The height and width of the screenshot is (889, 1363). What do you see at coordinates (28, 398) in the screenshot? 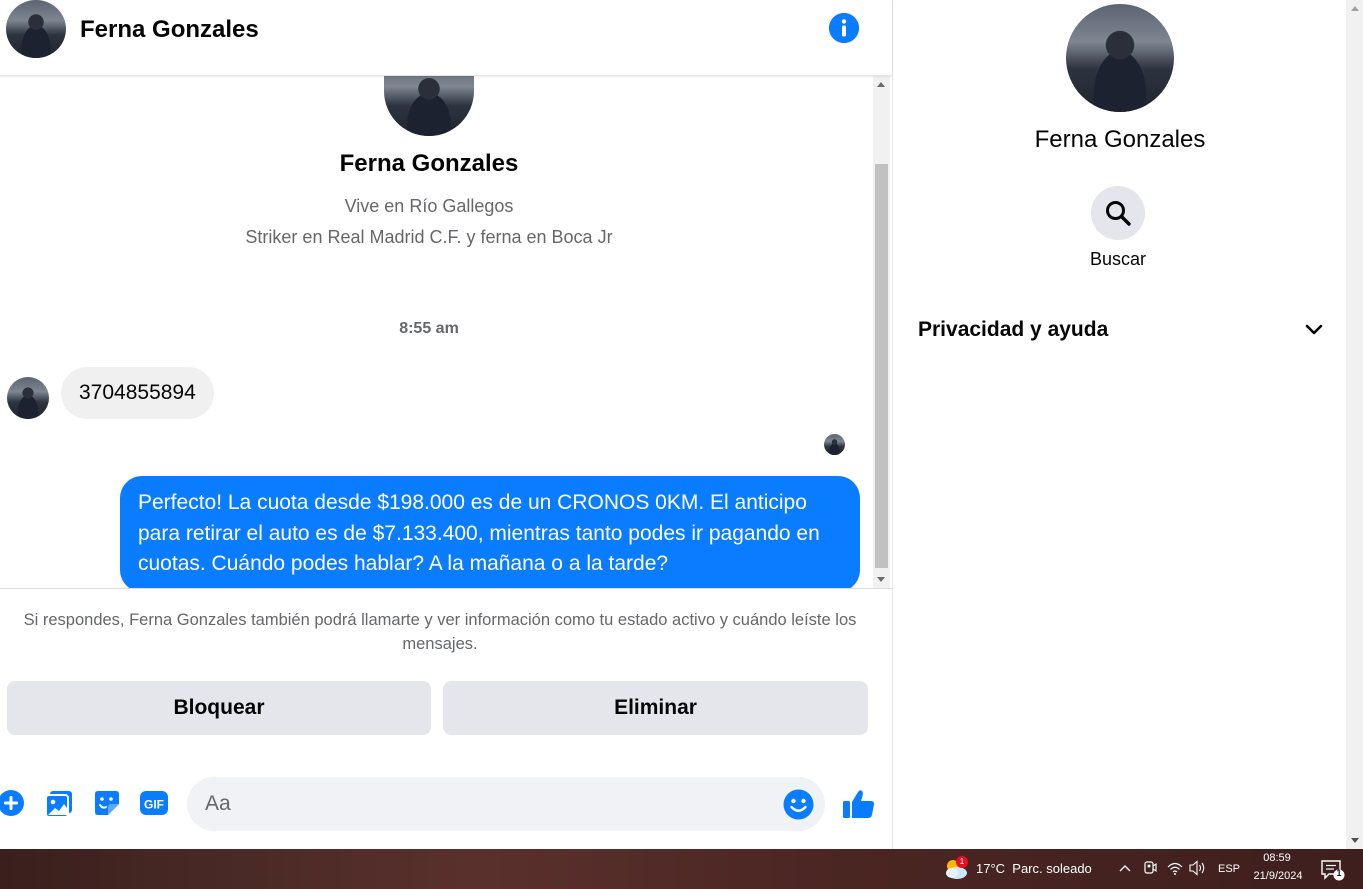
I see `sender-avatar` at bounding box center [28, 398].